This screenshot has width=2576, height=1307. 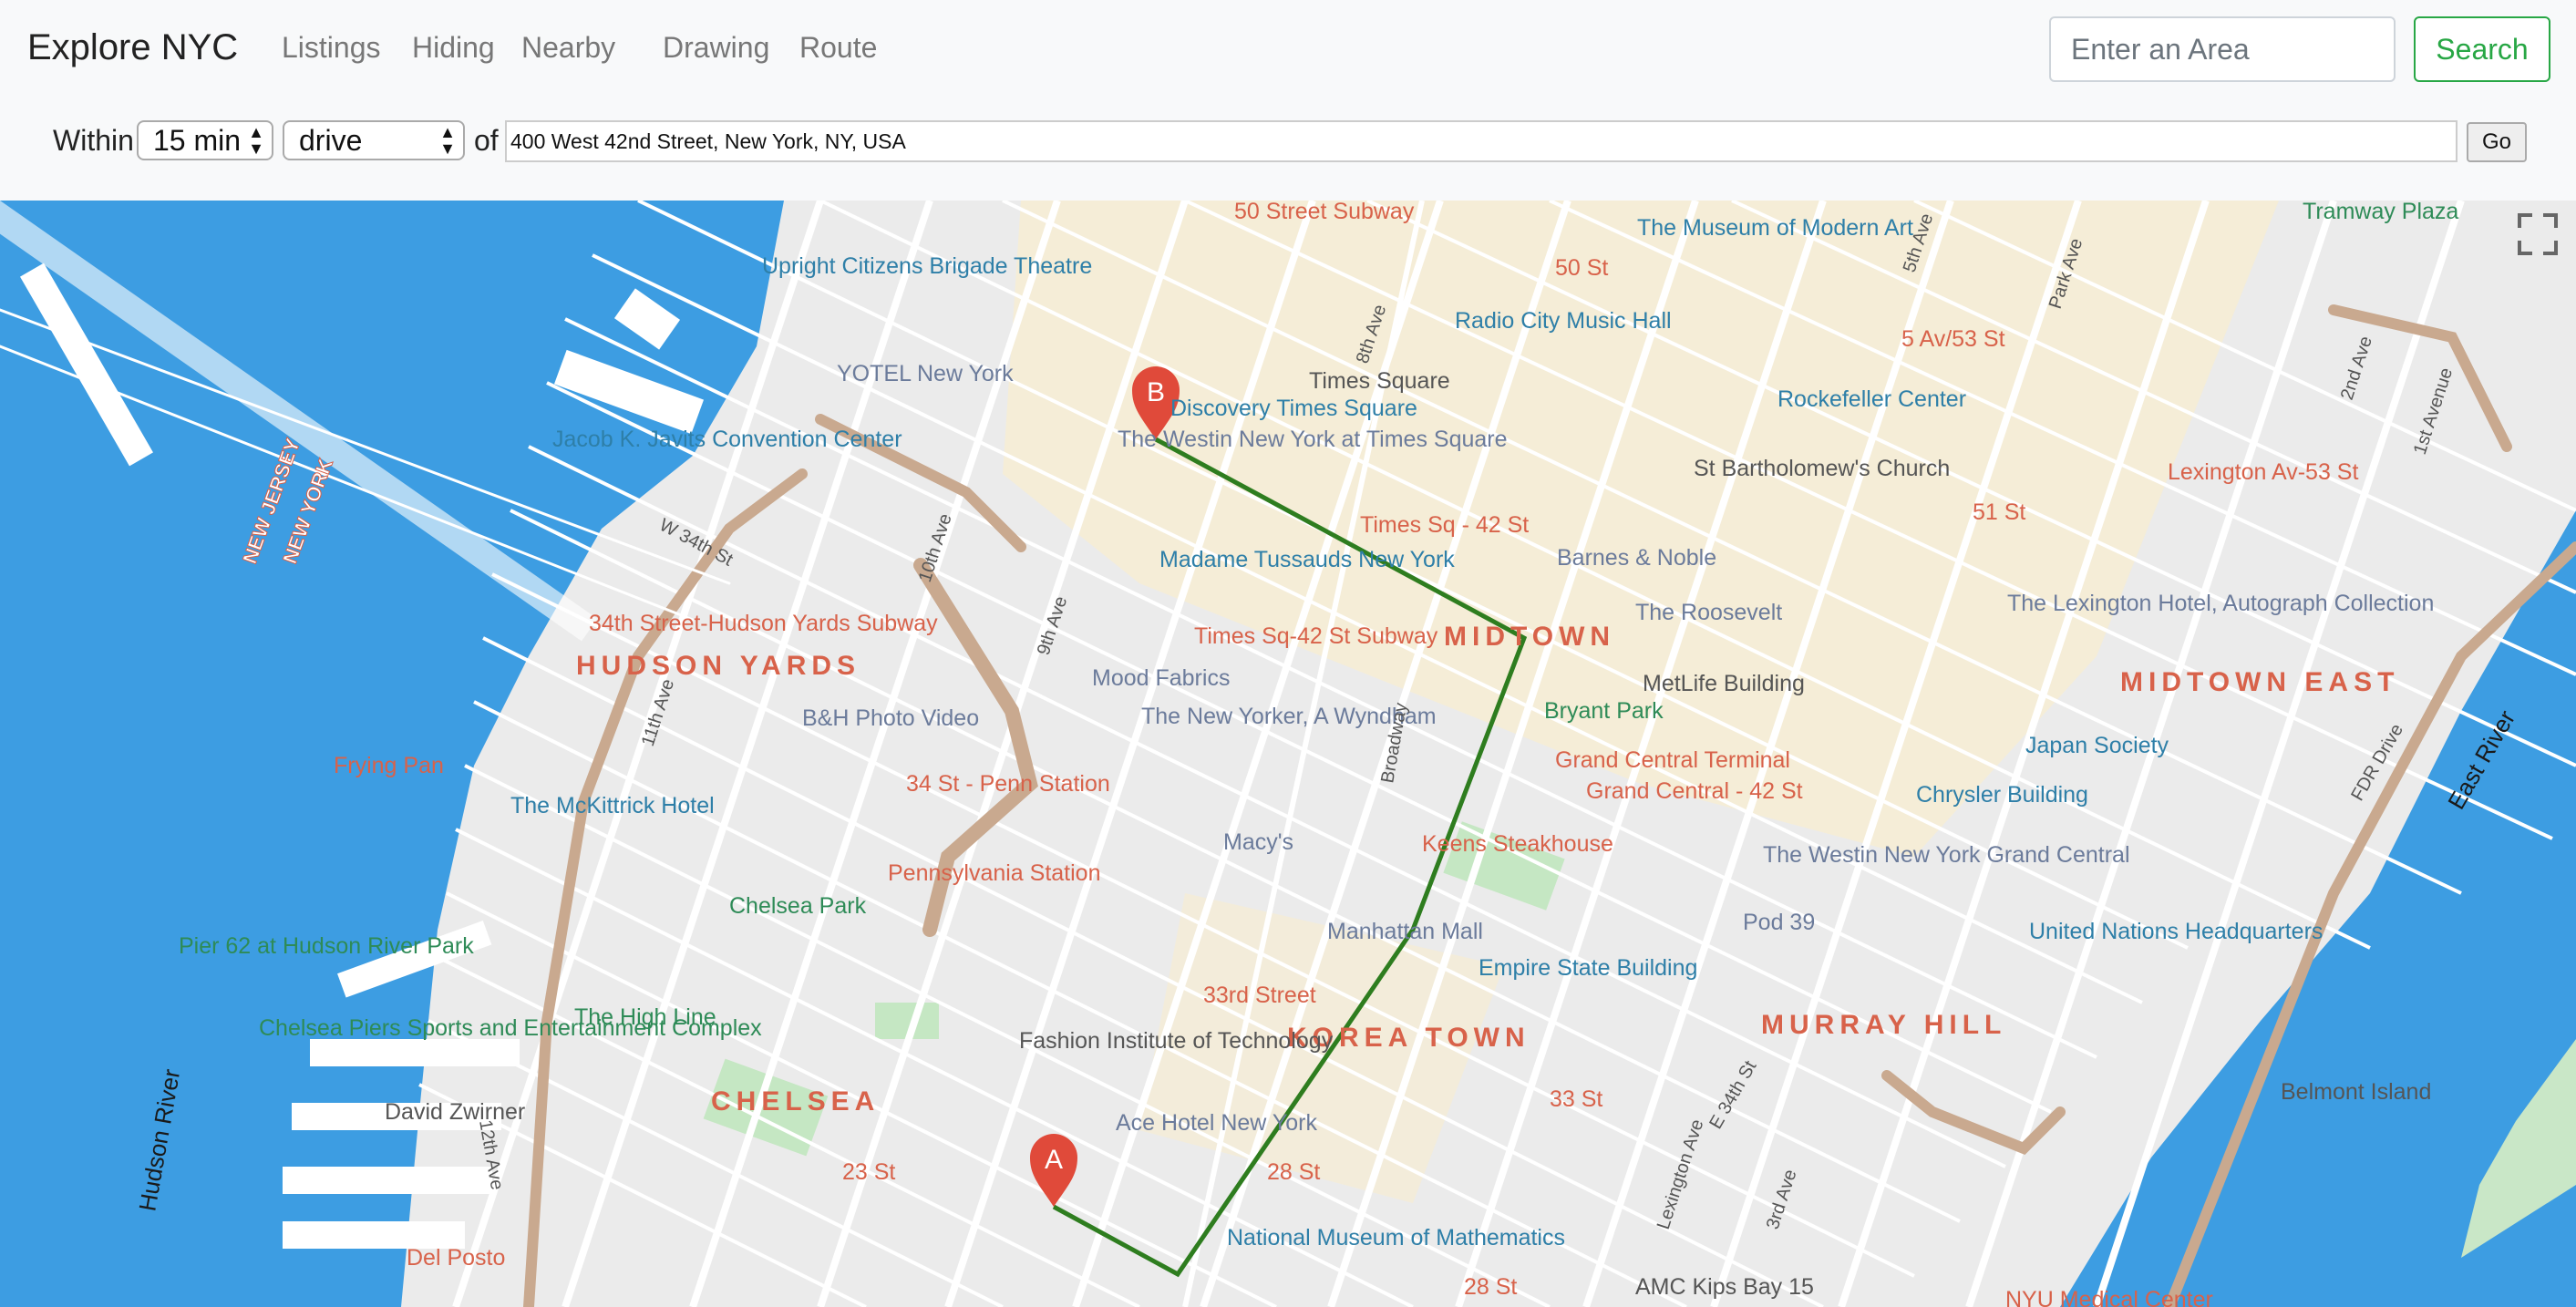 I want to click on place-label: Macy's, so click(x=1258, y=842).